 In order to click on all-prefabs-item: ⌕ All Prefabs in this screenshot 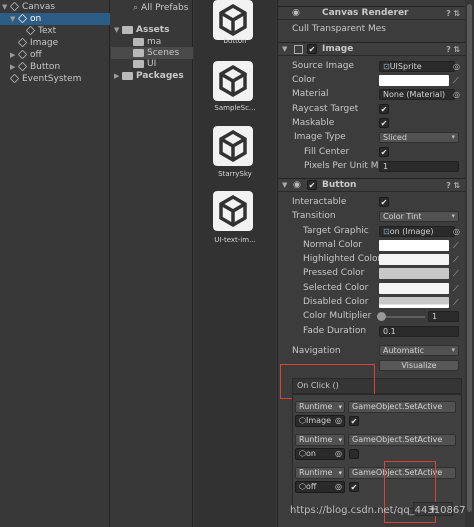, I will do `click(160, 8)`.